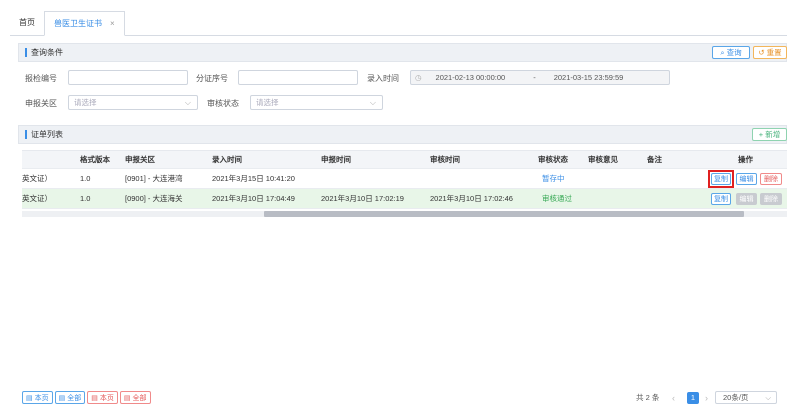 This screenshot has height=407, width=787. Describe the element at coordinates (47, 134) in the screenshot. I see `list-panel-title: 证单列表` at that location.